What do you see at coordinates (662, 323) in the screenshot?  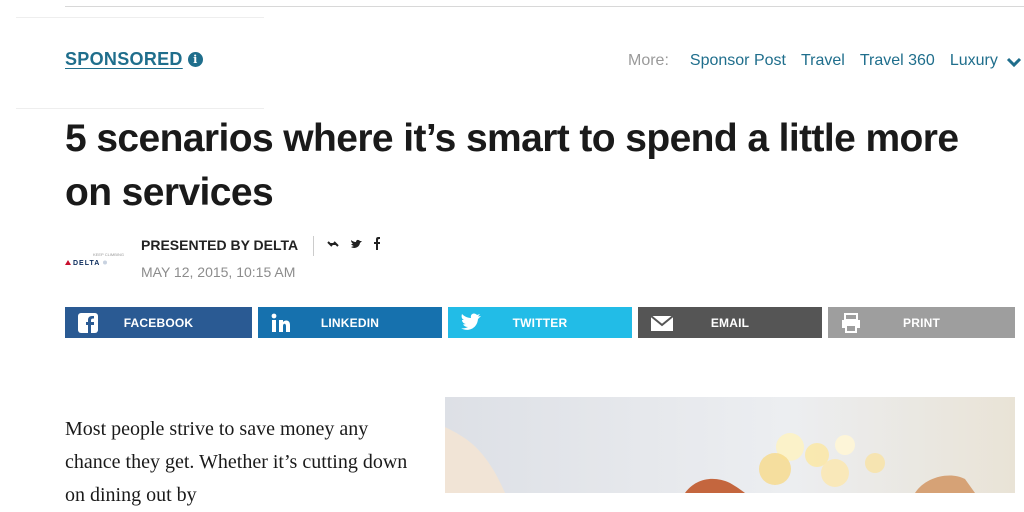 I see `email-icon` at bounding box center [662, 323].